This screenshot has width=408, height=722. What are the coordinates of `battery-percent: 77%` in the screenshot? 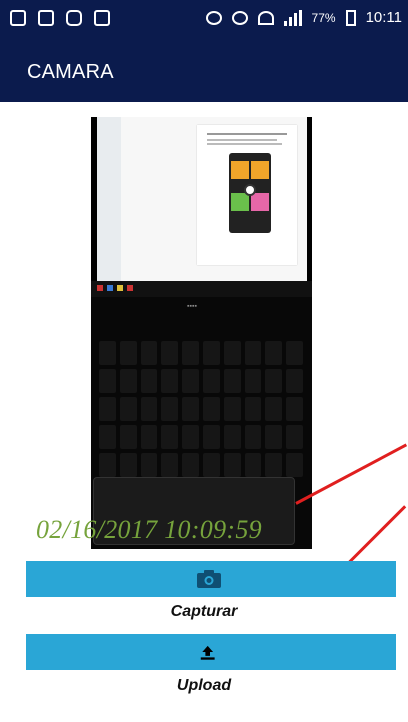 It's located at (323, 17).